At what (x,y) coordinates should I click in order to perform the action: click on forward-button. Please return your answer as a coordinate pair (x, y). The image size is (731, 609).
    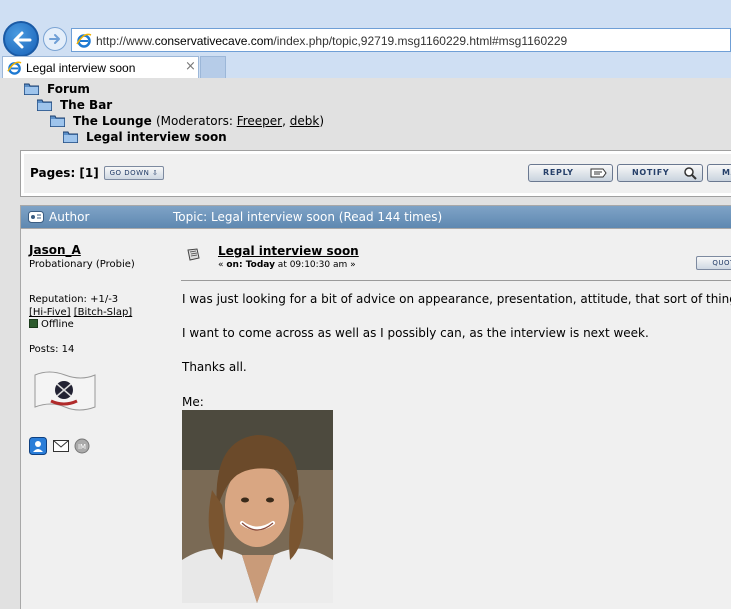
    Looking at the image, I should click on (55, 39).